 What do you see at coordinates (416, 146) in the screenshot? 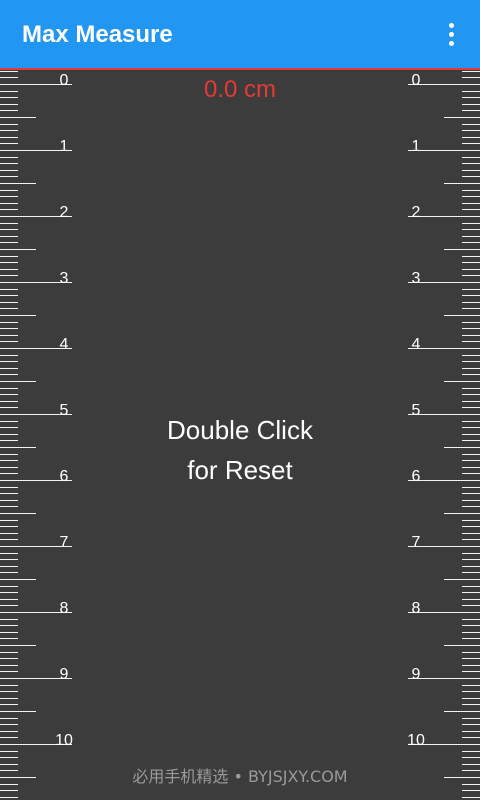
I see `ruler-label: 1` at bounding box center [416, 146].